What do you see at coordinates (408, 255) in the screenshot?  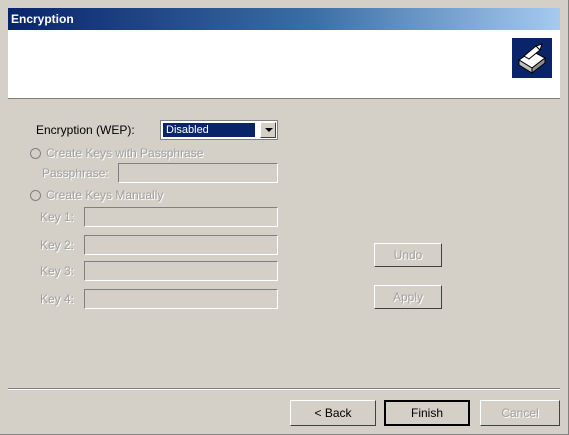 I see `undo-button: Undo` at bounding box center [408, 255].